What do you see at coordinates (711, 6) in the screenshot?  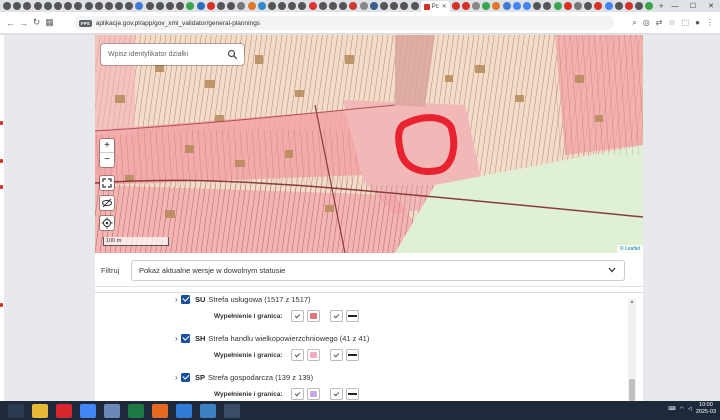 I see `close-window-button: ✕` at bounding box center [711, 6].